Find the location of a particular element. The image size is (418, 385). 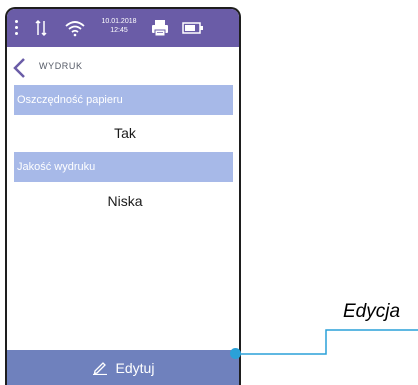

chevron-left-icon is located at coordinates (19, 68).